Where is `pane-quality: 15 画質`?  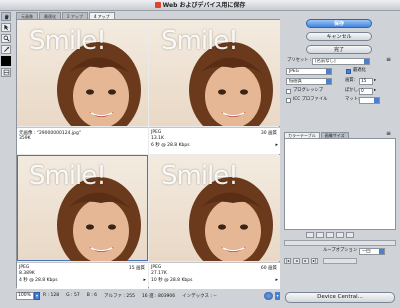 pane-quality: 15 画質 is located at coordinates (136, 268).